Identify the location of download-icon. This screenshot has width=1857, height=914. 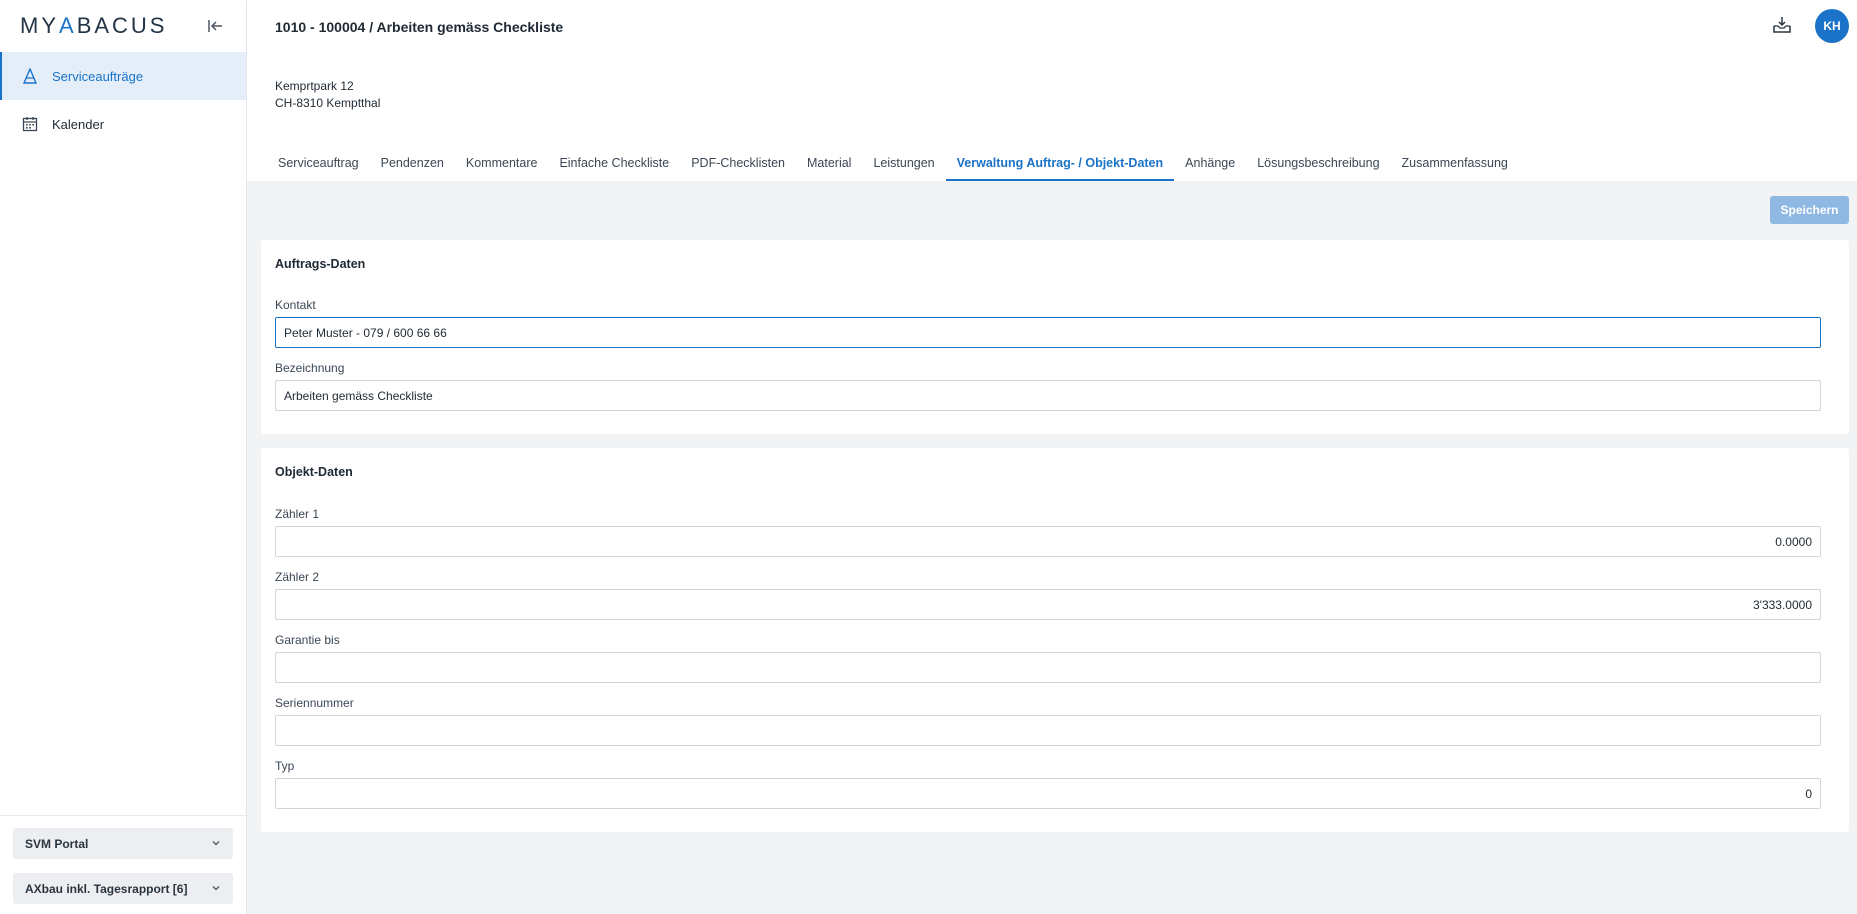
(1782, 25).